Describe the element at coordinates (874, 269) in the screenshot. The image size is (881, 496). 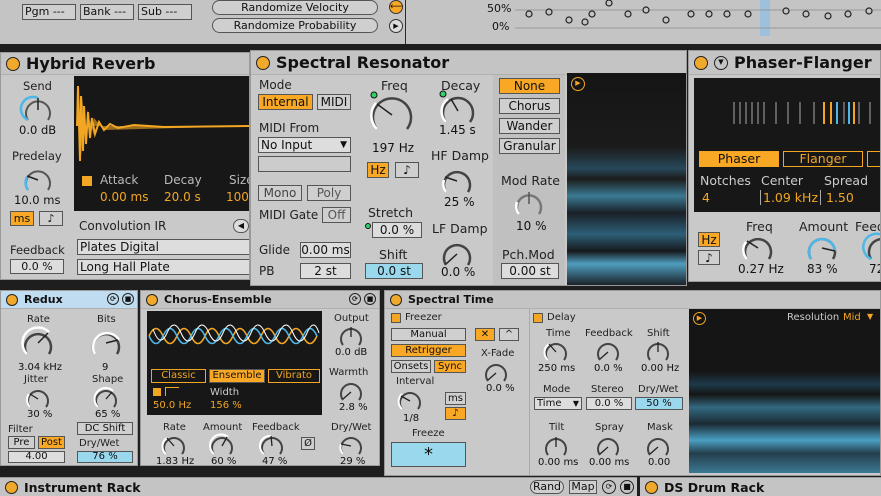
I see `feedback-value: 72` at that location.